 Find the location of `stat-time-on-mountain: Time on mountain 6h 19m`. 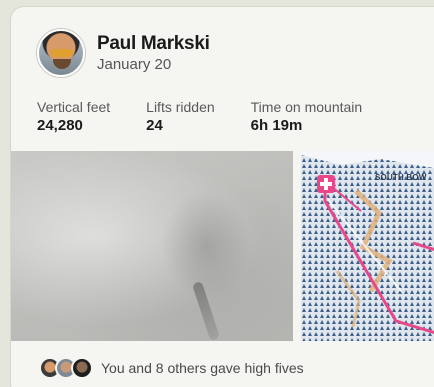

stat-time-on-mountain: Time on mountain 6h 19m is located at coordinates (307, 116).